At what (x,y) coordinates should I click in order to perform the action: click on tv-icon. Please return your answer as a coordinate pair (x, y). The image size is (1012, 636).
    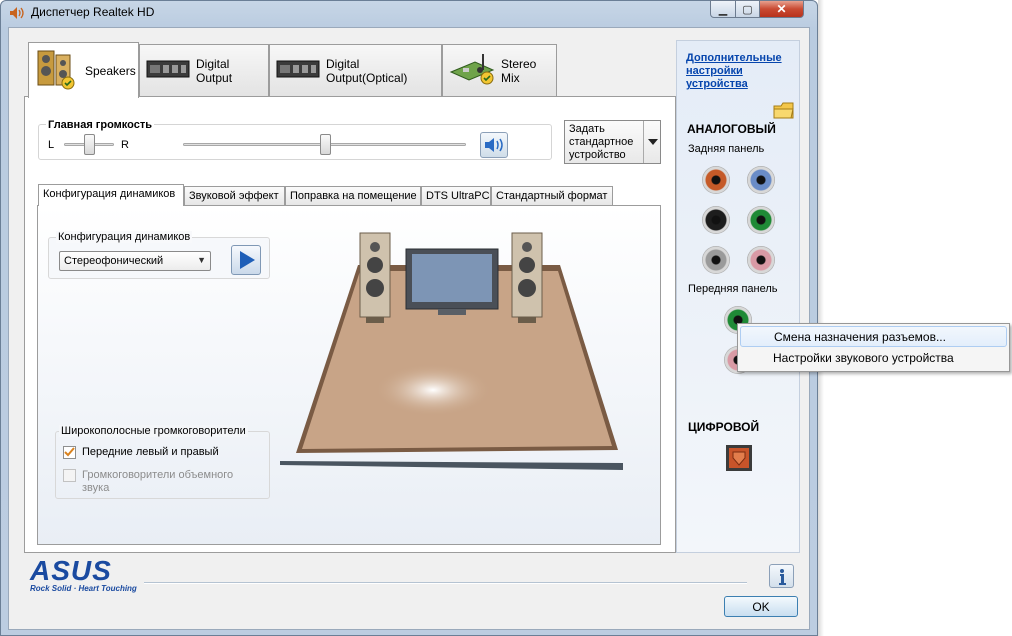
    Looking at the image, I should click on (452, 281).